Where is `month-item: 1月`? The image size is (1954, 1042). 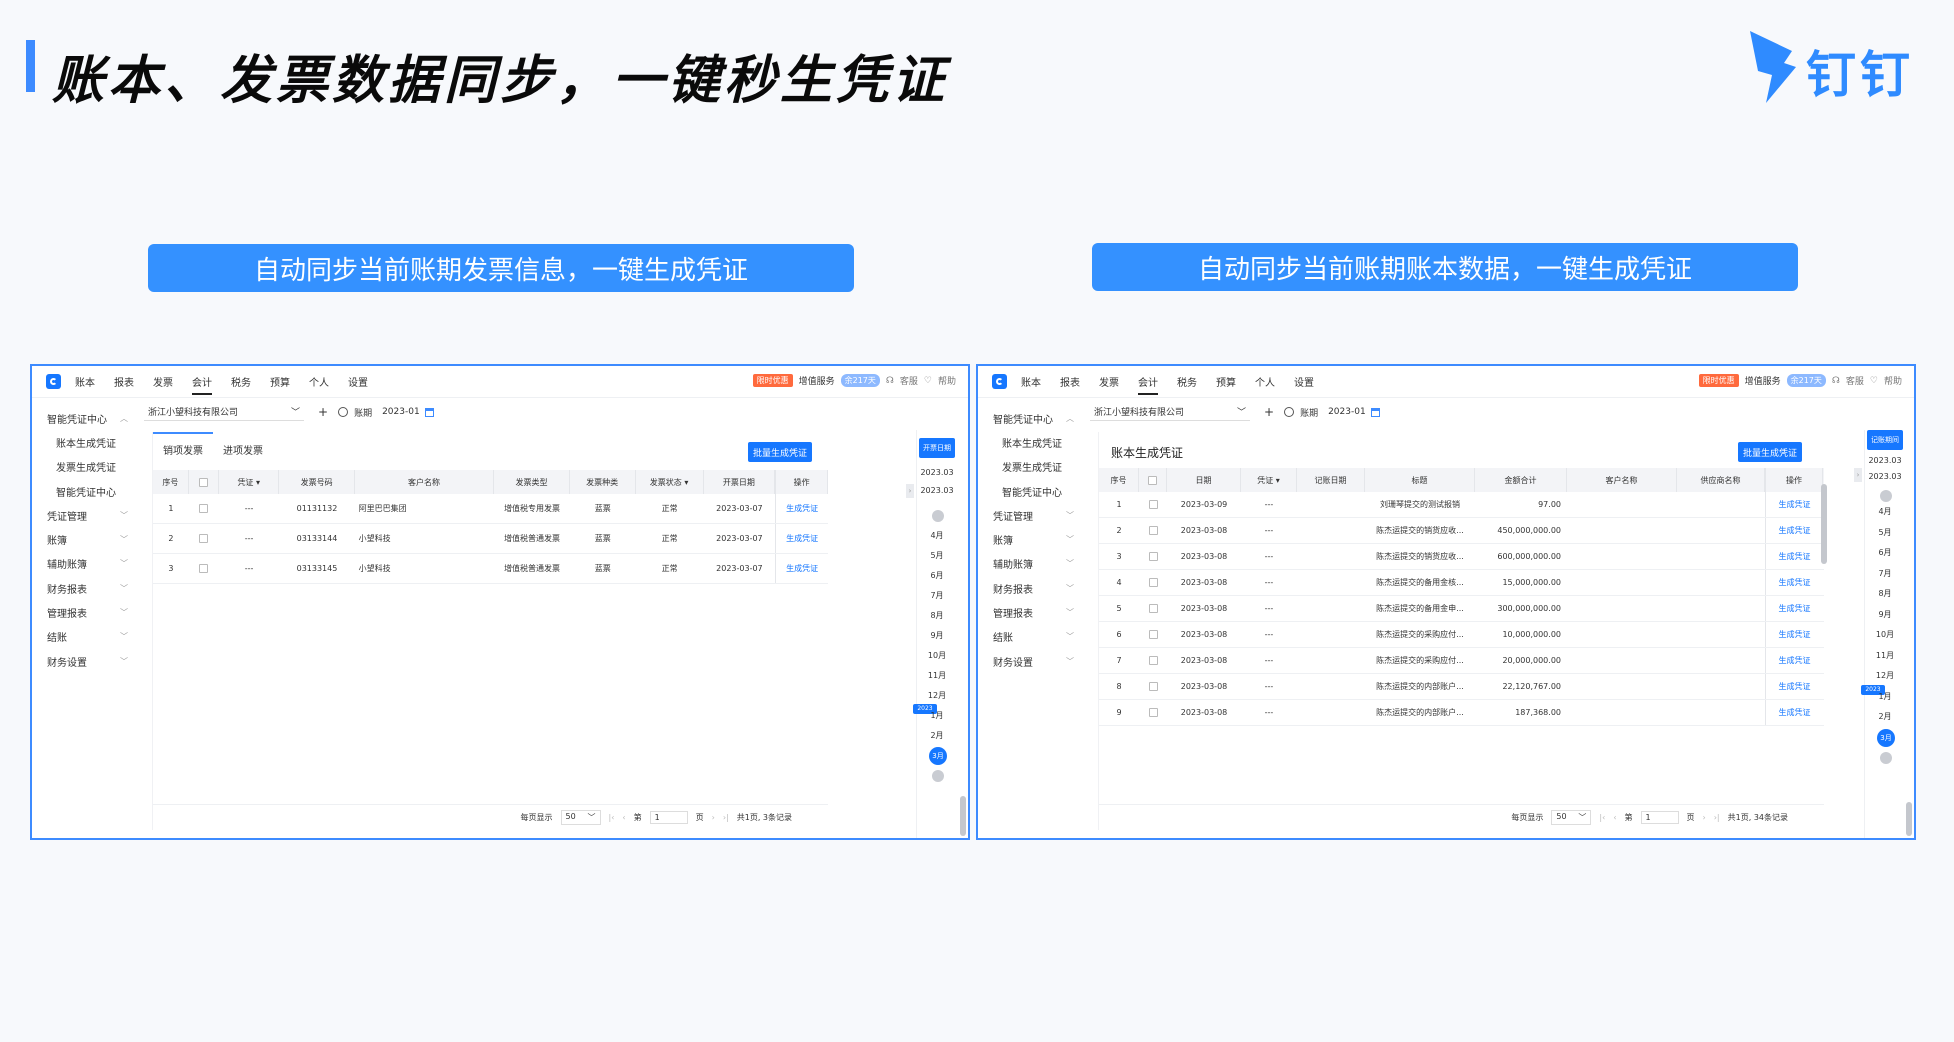
month-item: 1月 is located at coordinates (1885, 696).